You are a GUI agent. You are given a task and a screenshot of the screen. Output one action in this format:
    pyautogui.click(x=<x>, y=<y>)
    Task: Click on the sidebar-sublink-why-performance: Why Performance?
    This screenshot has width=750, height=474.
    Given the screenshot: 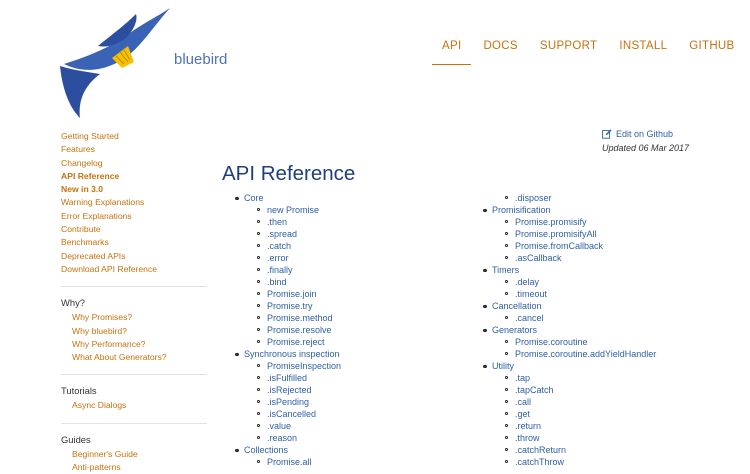 What is the action you would take?
    pyautogui.click(x=135, y=344)
    